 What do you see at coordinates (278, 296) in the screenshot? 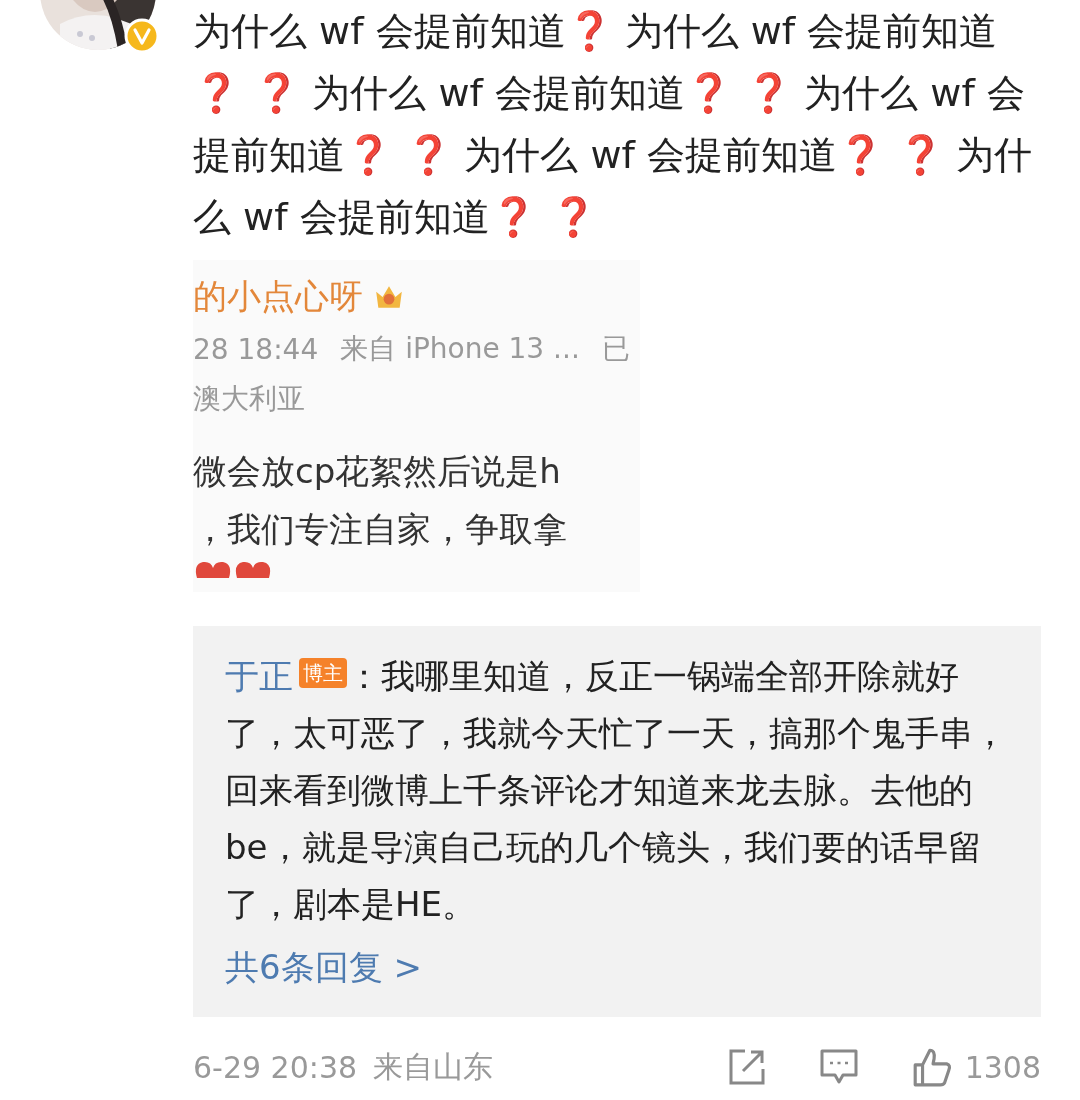
I see `user-name: 的小点心呀` at bounding box center [278, 296].